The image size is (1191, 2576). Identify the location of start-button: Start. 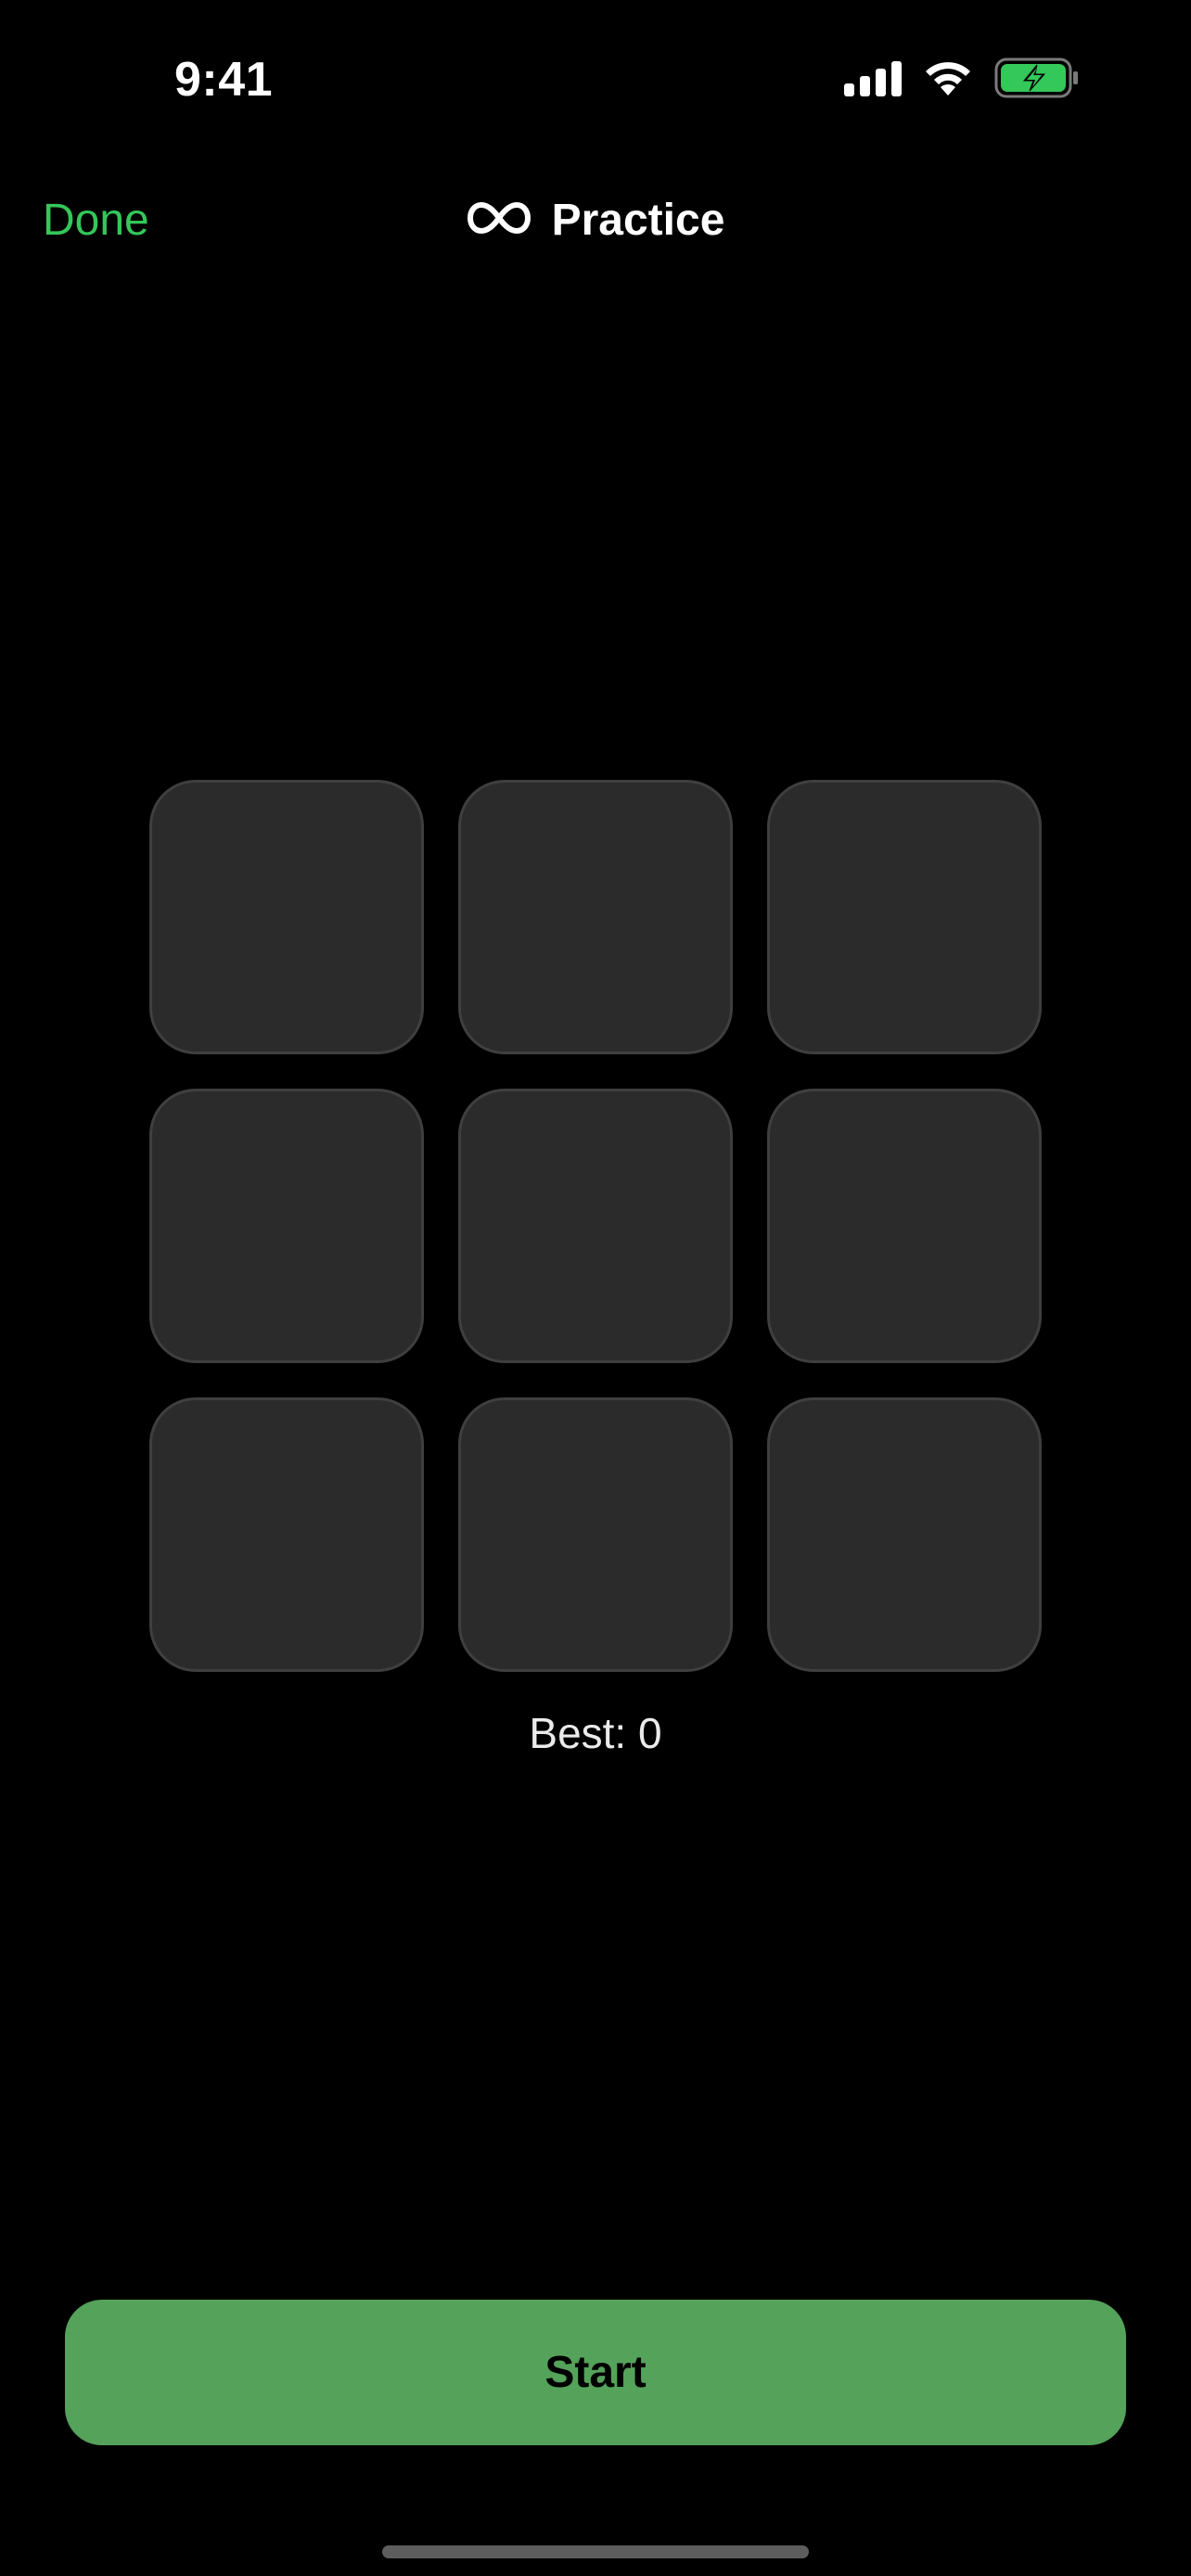
(595, 2372).